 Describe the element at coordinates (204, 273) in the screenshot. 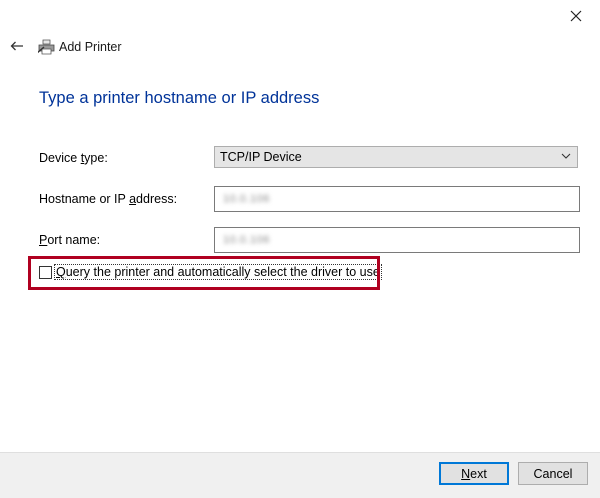

I see `highlight-annotation` at that location.